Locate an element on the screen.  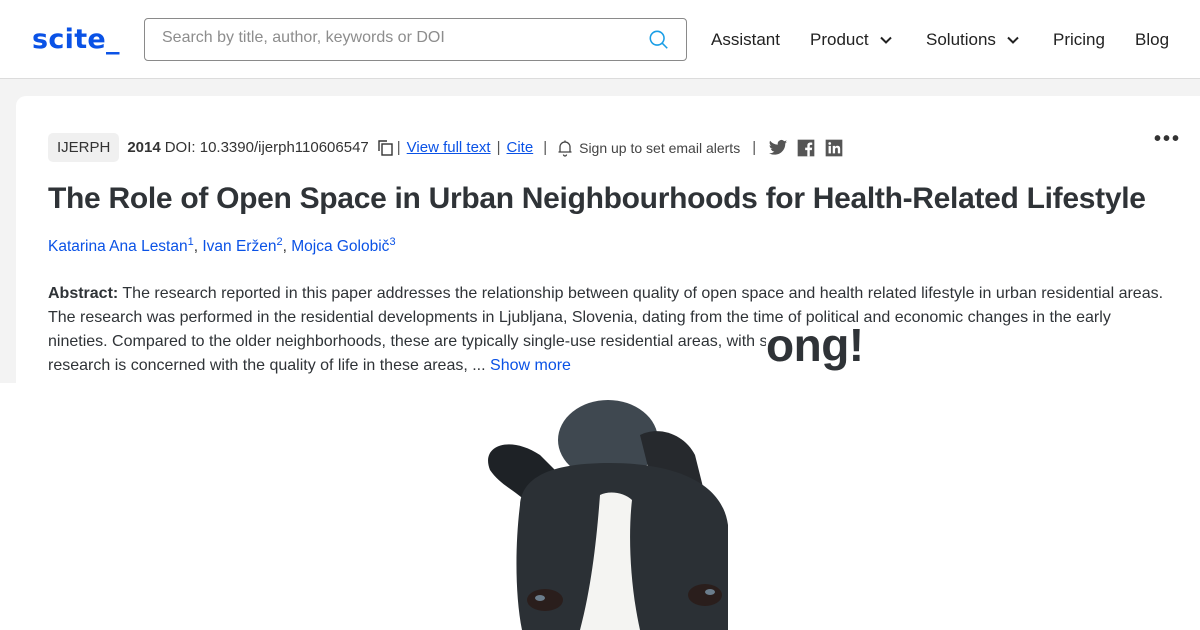
email-alert-label: Sign up to set email alerts is located at coordinates (660, 147).